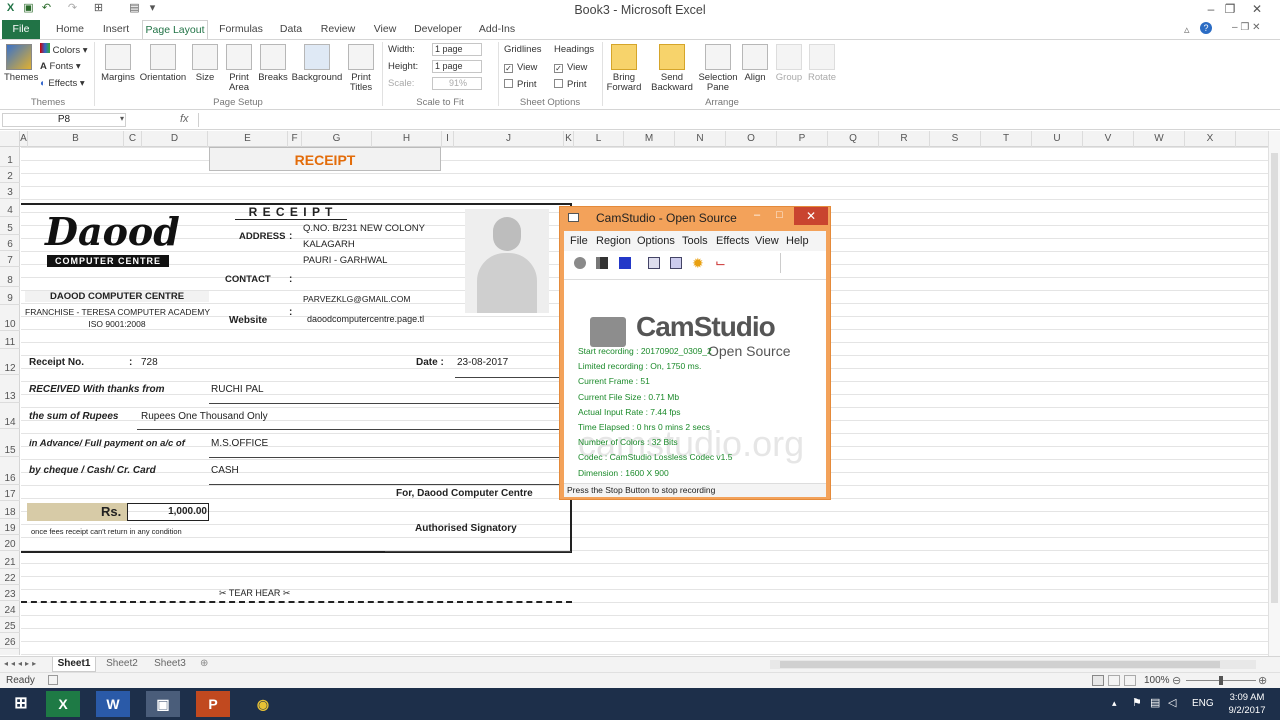 The image size is (1280, 720). I want to click on headings-print-checkbox: Print, so click(570, 85).